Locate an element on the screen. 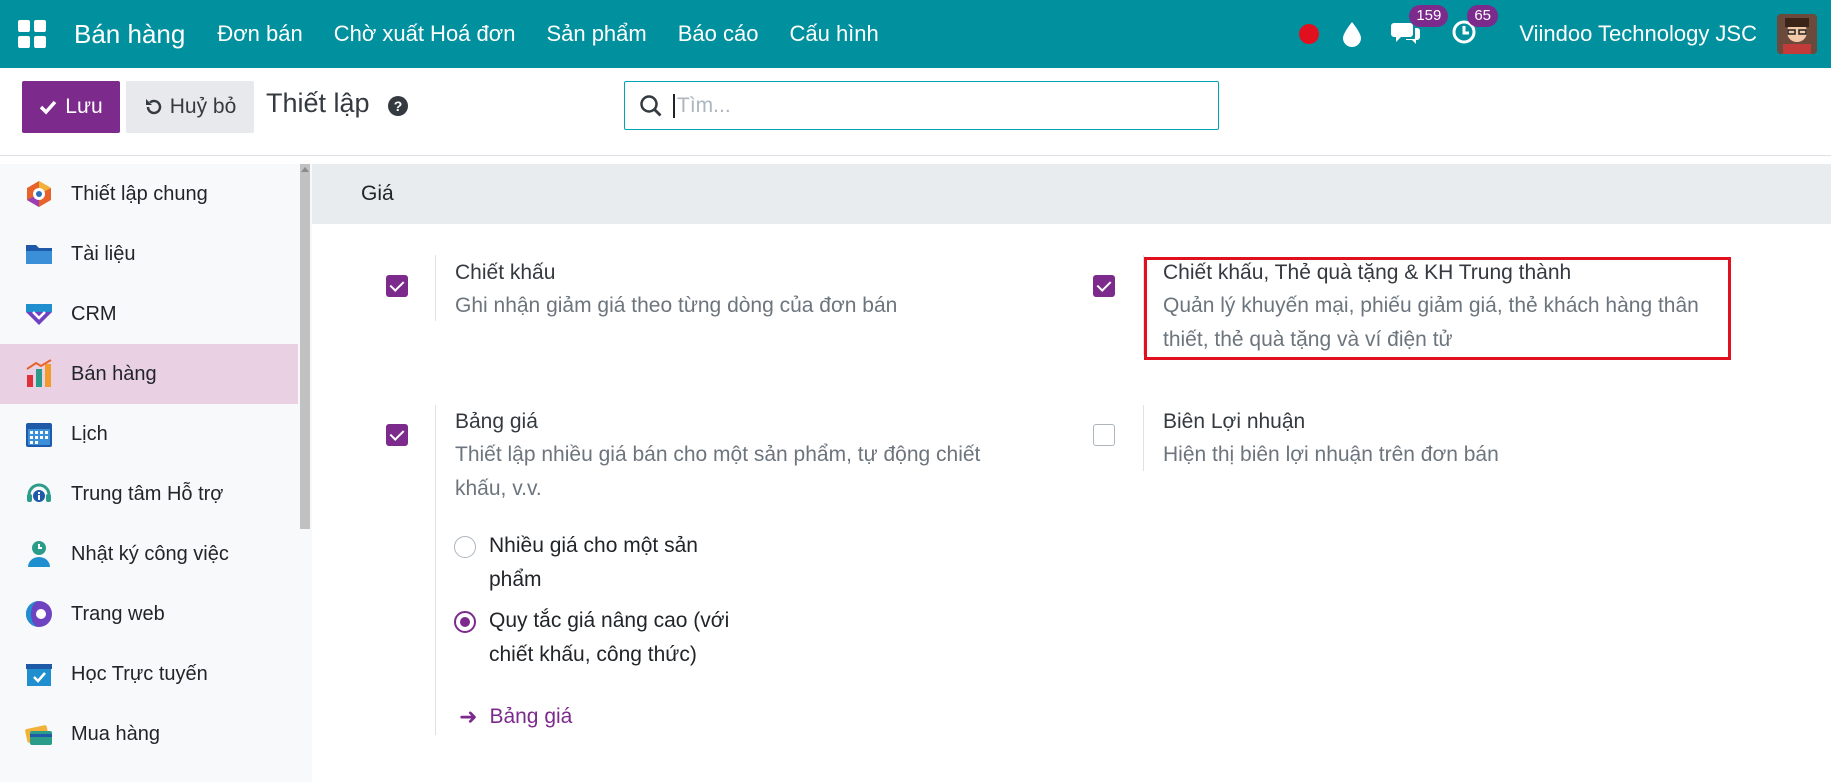 This screenshot has width=1831, height=782. sidebar-item-label: Nhật ký công việc is located at coordinates (150, 553).